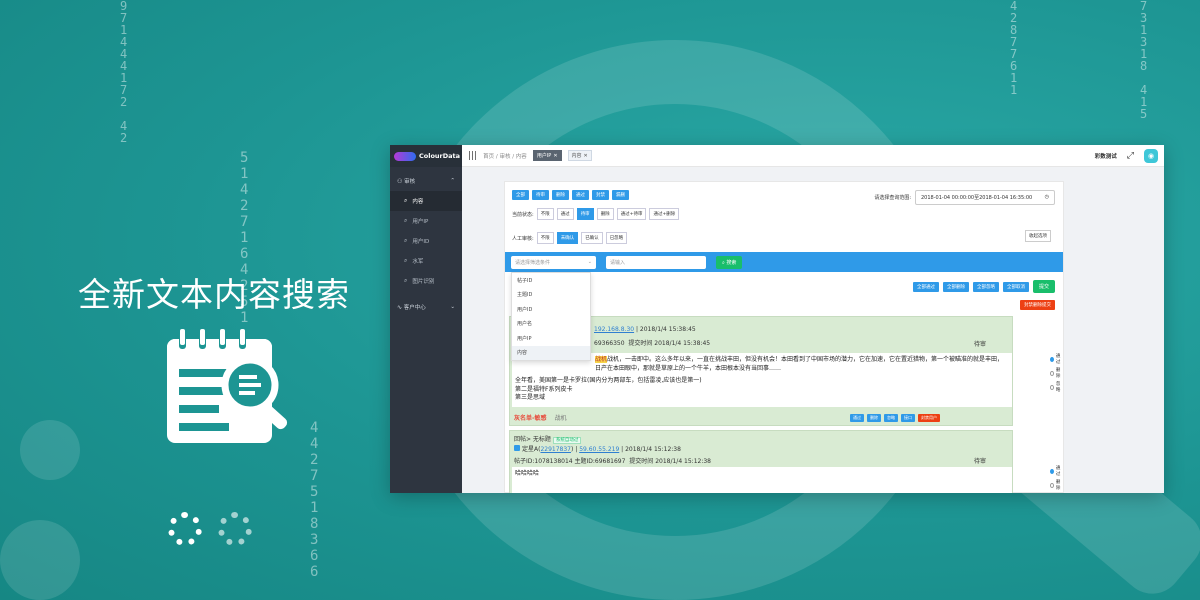 Image resolution: width=1200 pixels, height=600 pixels. Describe the element at coordinates (656, 262) in the screenshot. I see `keyword-input: 请输入` at that location.